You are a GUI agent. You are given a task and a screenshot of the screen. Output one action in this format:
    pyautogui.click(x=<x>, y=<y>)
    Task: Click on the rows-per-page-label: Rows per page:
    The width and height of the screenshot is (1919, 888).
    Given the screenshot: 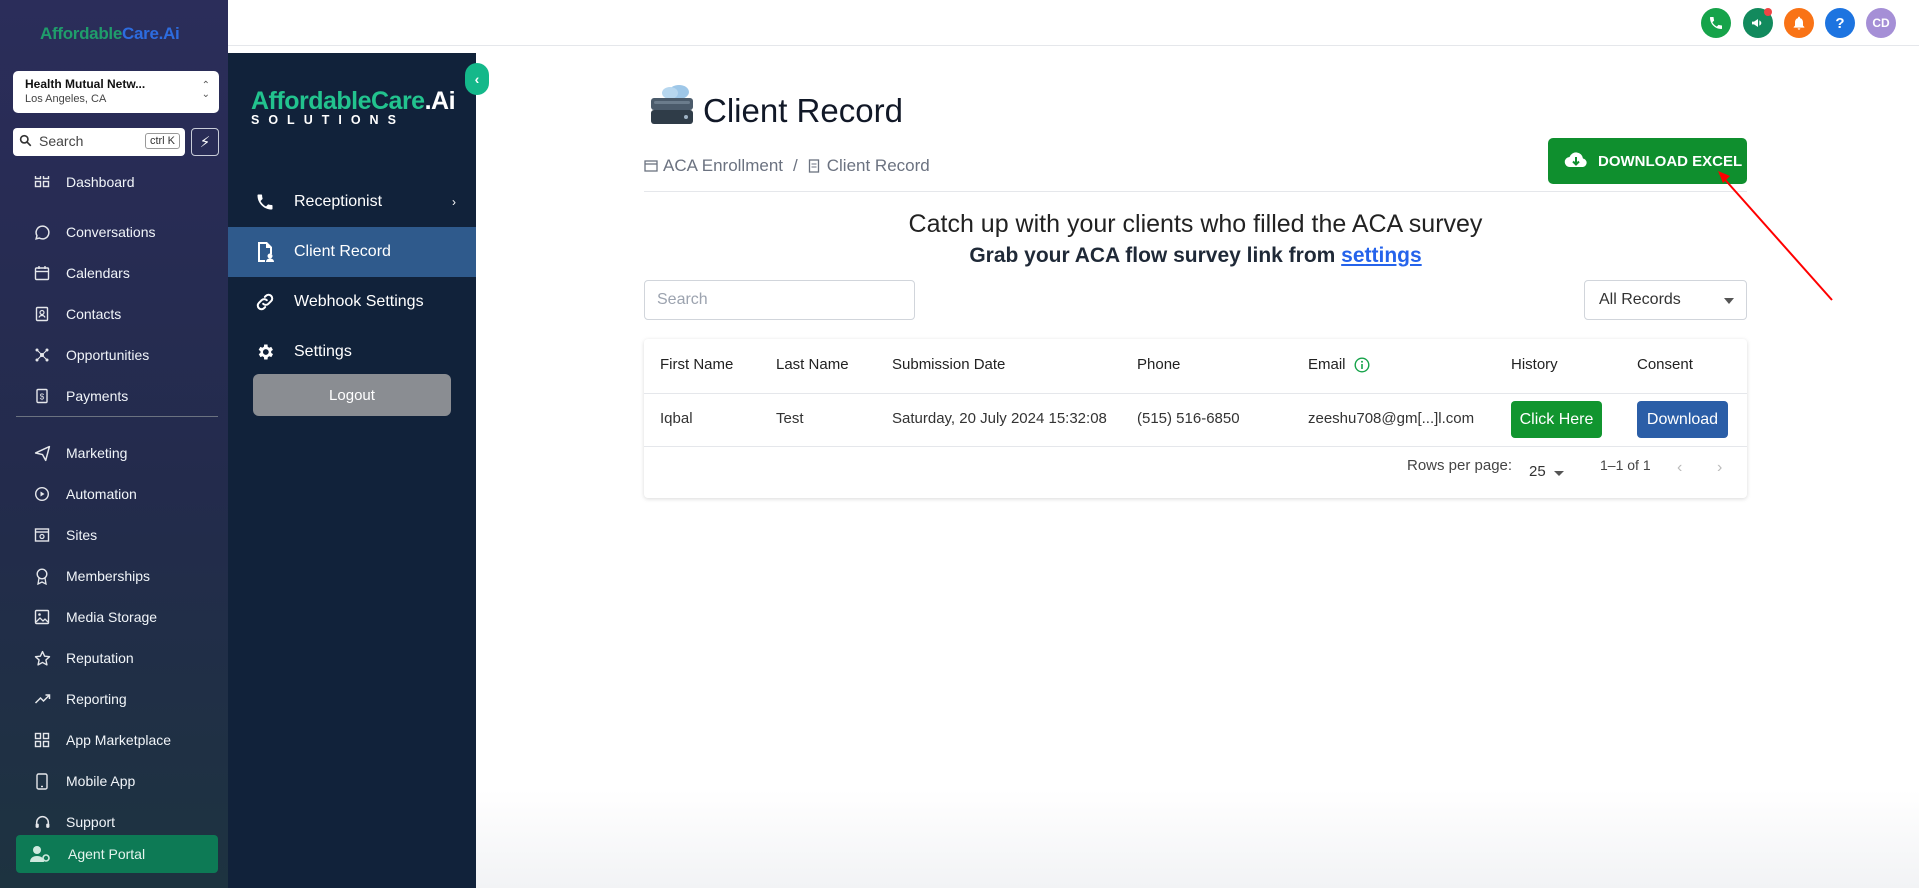 What is the action you would take?
    pyautogui.click(x=1460, y=465)
    